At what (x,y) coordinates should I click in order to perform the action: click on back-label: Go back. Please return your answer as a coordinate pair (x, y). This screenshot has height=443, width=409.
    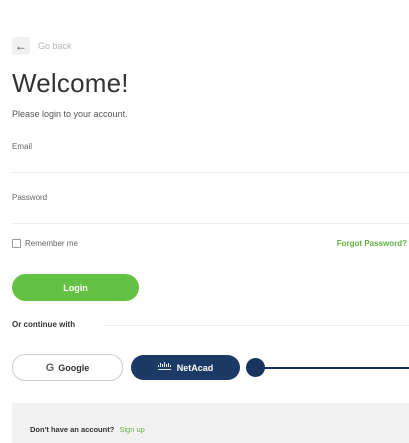
    Looking at the image, I should click on (55, 46).